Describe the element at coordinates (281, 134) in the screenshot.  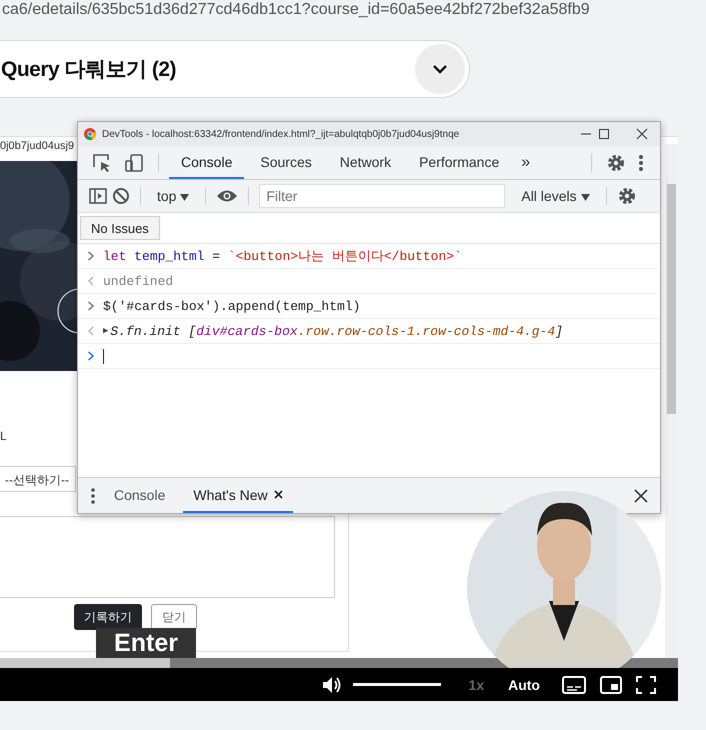
I see `window-title: DevTools - localhost:63342/frontend/index.html?_ijt=abulqtqb0j0b7jud04usj9tnqe` at that location.